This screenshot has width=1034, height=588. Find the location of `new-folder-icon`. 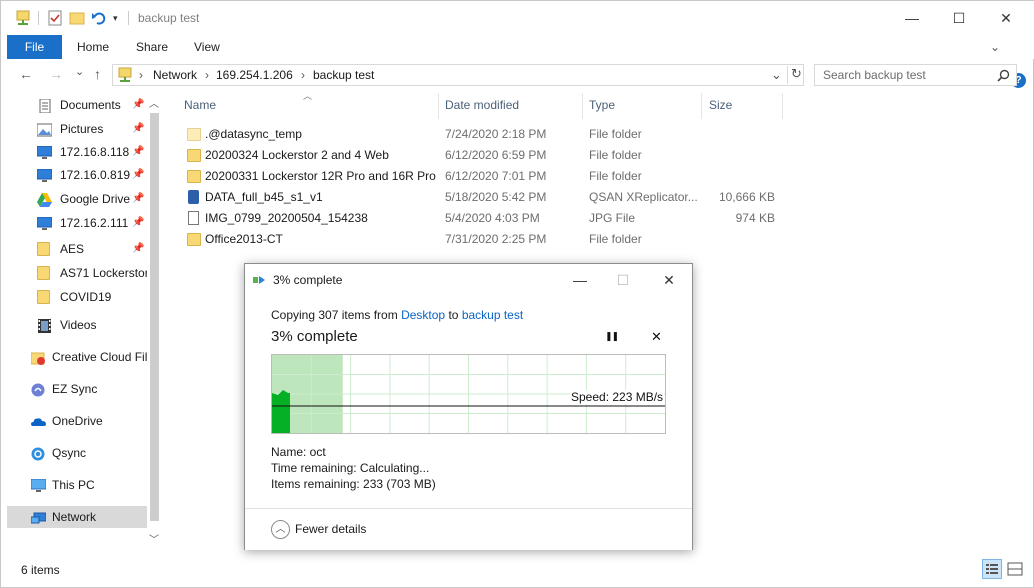

new-folder-icon is located at coordinates (77, 18).